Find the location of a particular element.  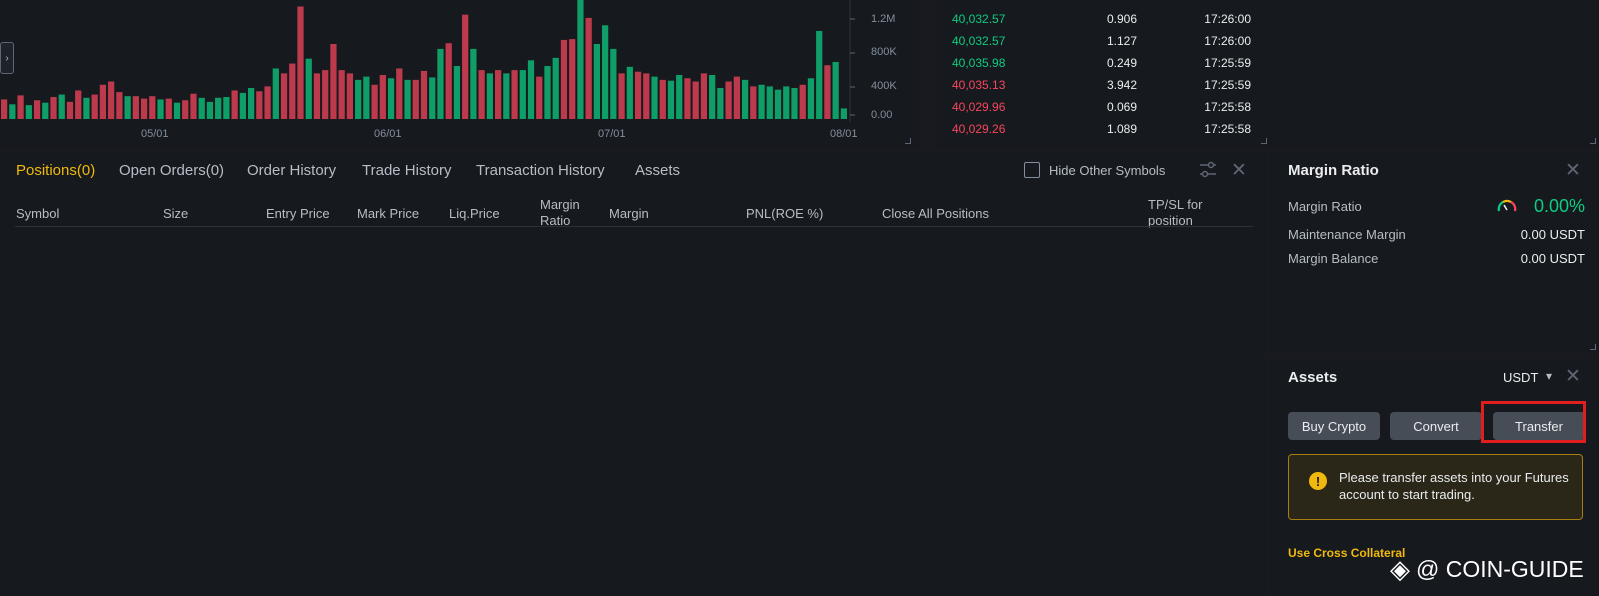

margin-ratio-value: 0.00% is located at coordinates (1559, 206).